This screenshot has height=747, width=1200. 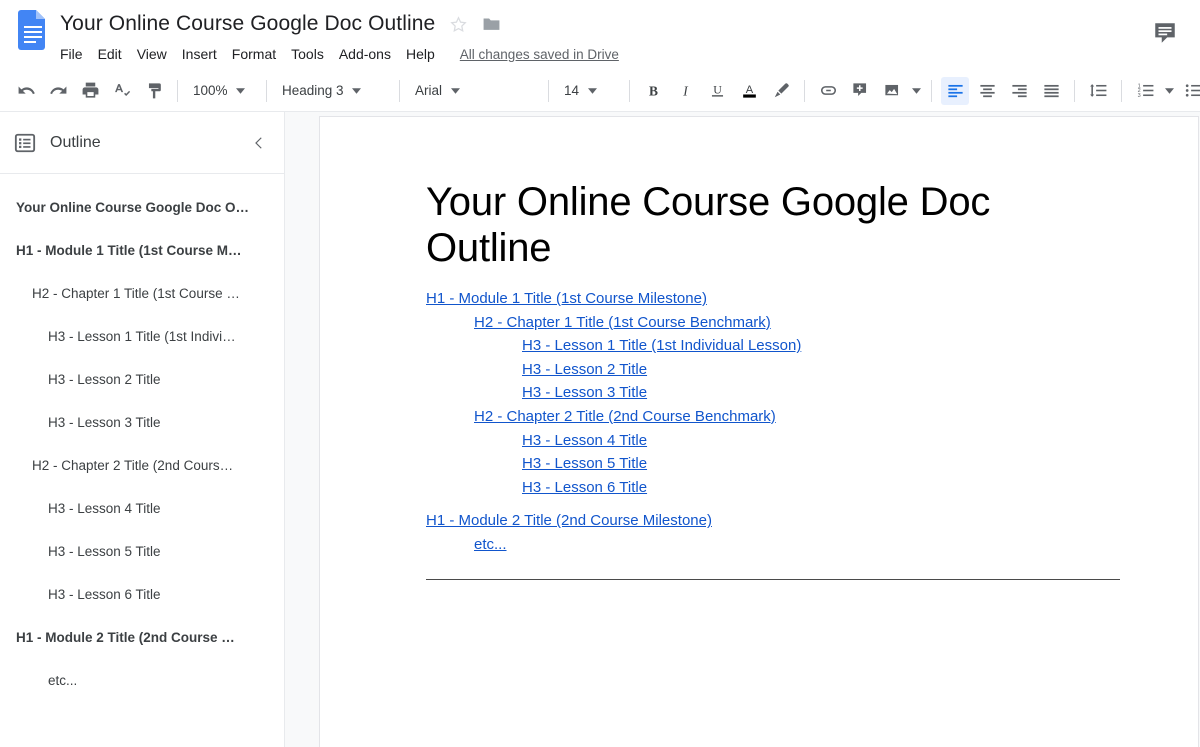 What do you see at coordinates (424, 54) in the screenshot?
I see `menu-help: Help` at bounding box center [424, 54].